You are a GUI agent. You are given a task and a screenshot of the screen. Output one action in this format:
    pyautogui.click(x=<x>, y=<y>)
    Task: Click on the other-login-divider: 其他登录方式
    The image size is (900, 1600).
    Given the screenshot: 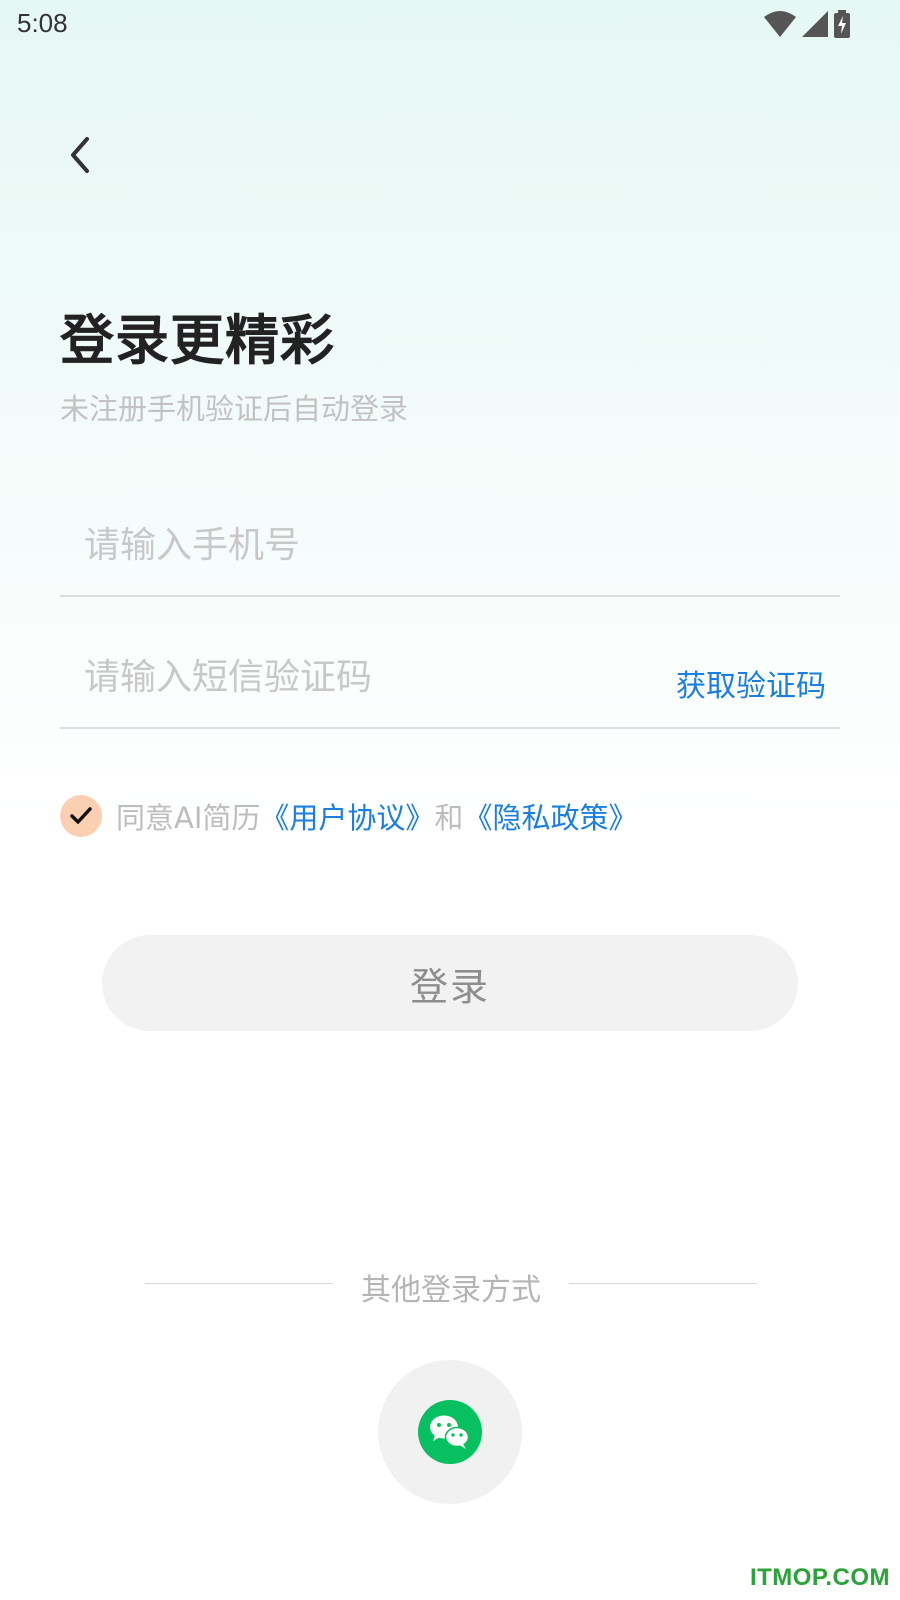 What is the action you would take?
    pyautogui.click(x=451, y=1285)
    